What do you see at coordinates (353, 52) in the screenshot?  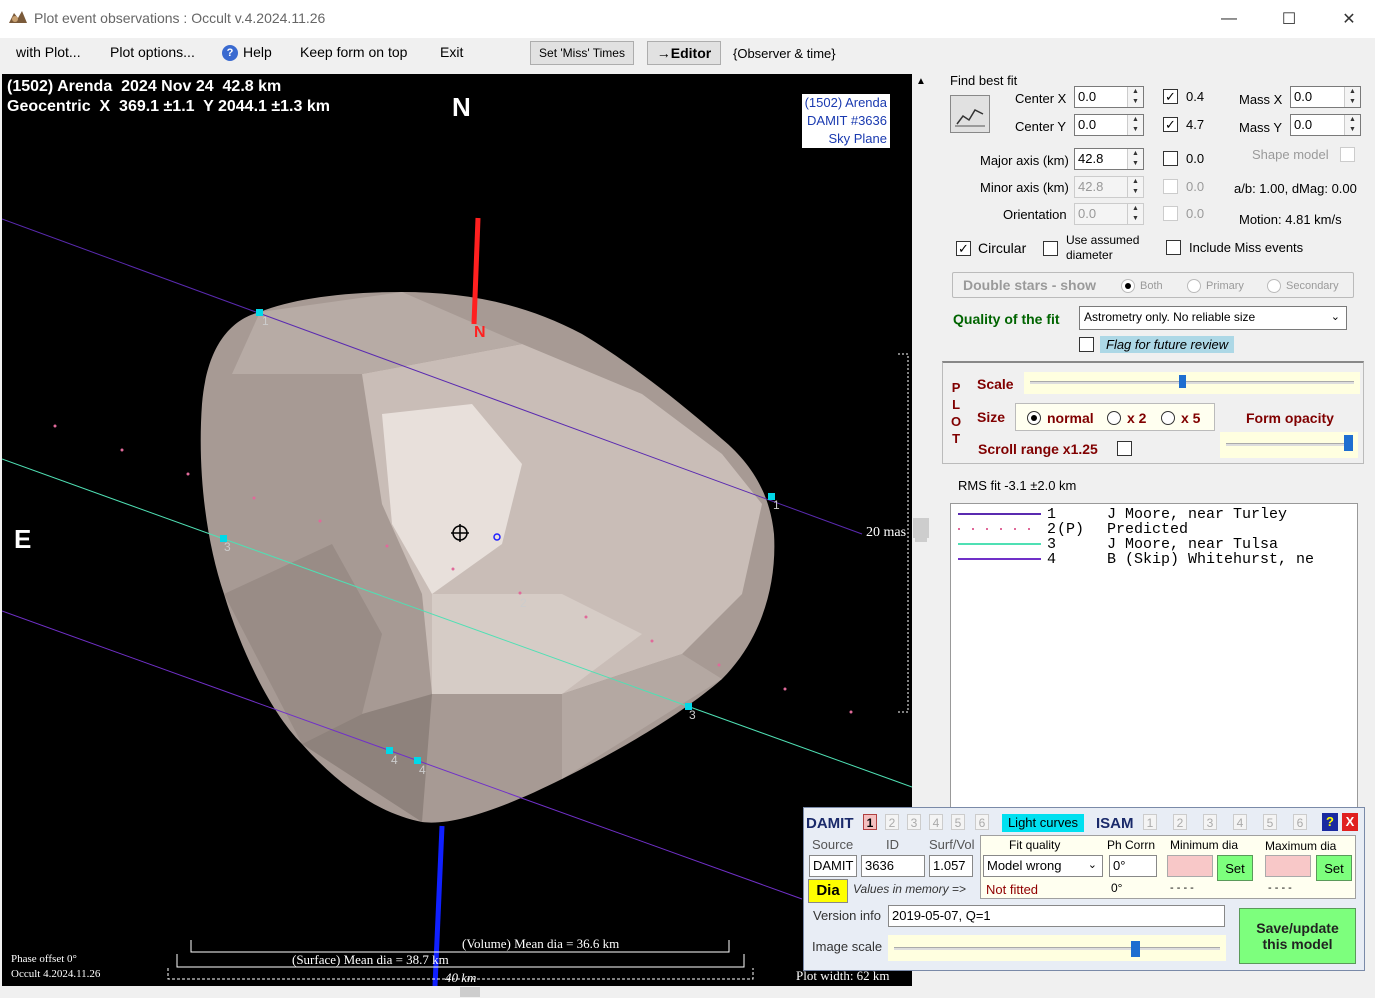 I see `menu-keep-on-top: Keep form on top` at bounding box center [353, 52].